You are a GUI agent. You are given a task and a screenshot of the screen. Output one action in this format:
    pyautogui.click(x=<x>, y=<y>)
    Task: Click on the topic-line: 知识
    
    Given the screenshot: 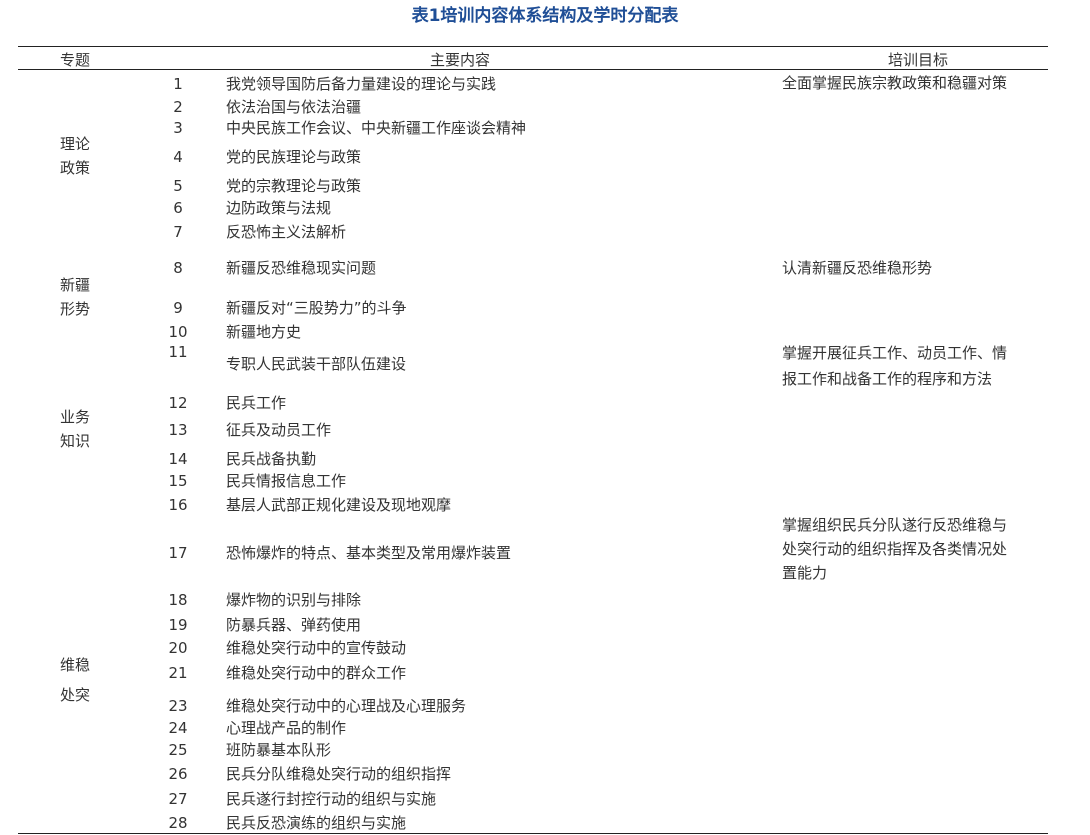 What is the action you would take?
    pyautogui.click(x=75, y=441)
    